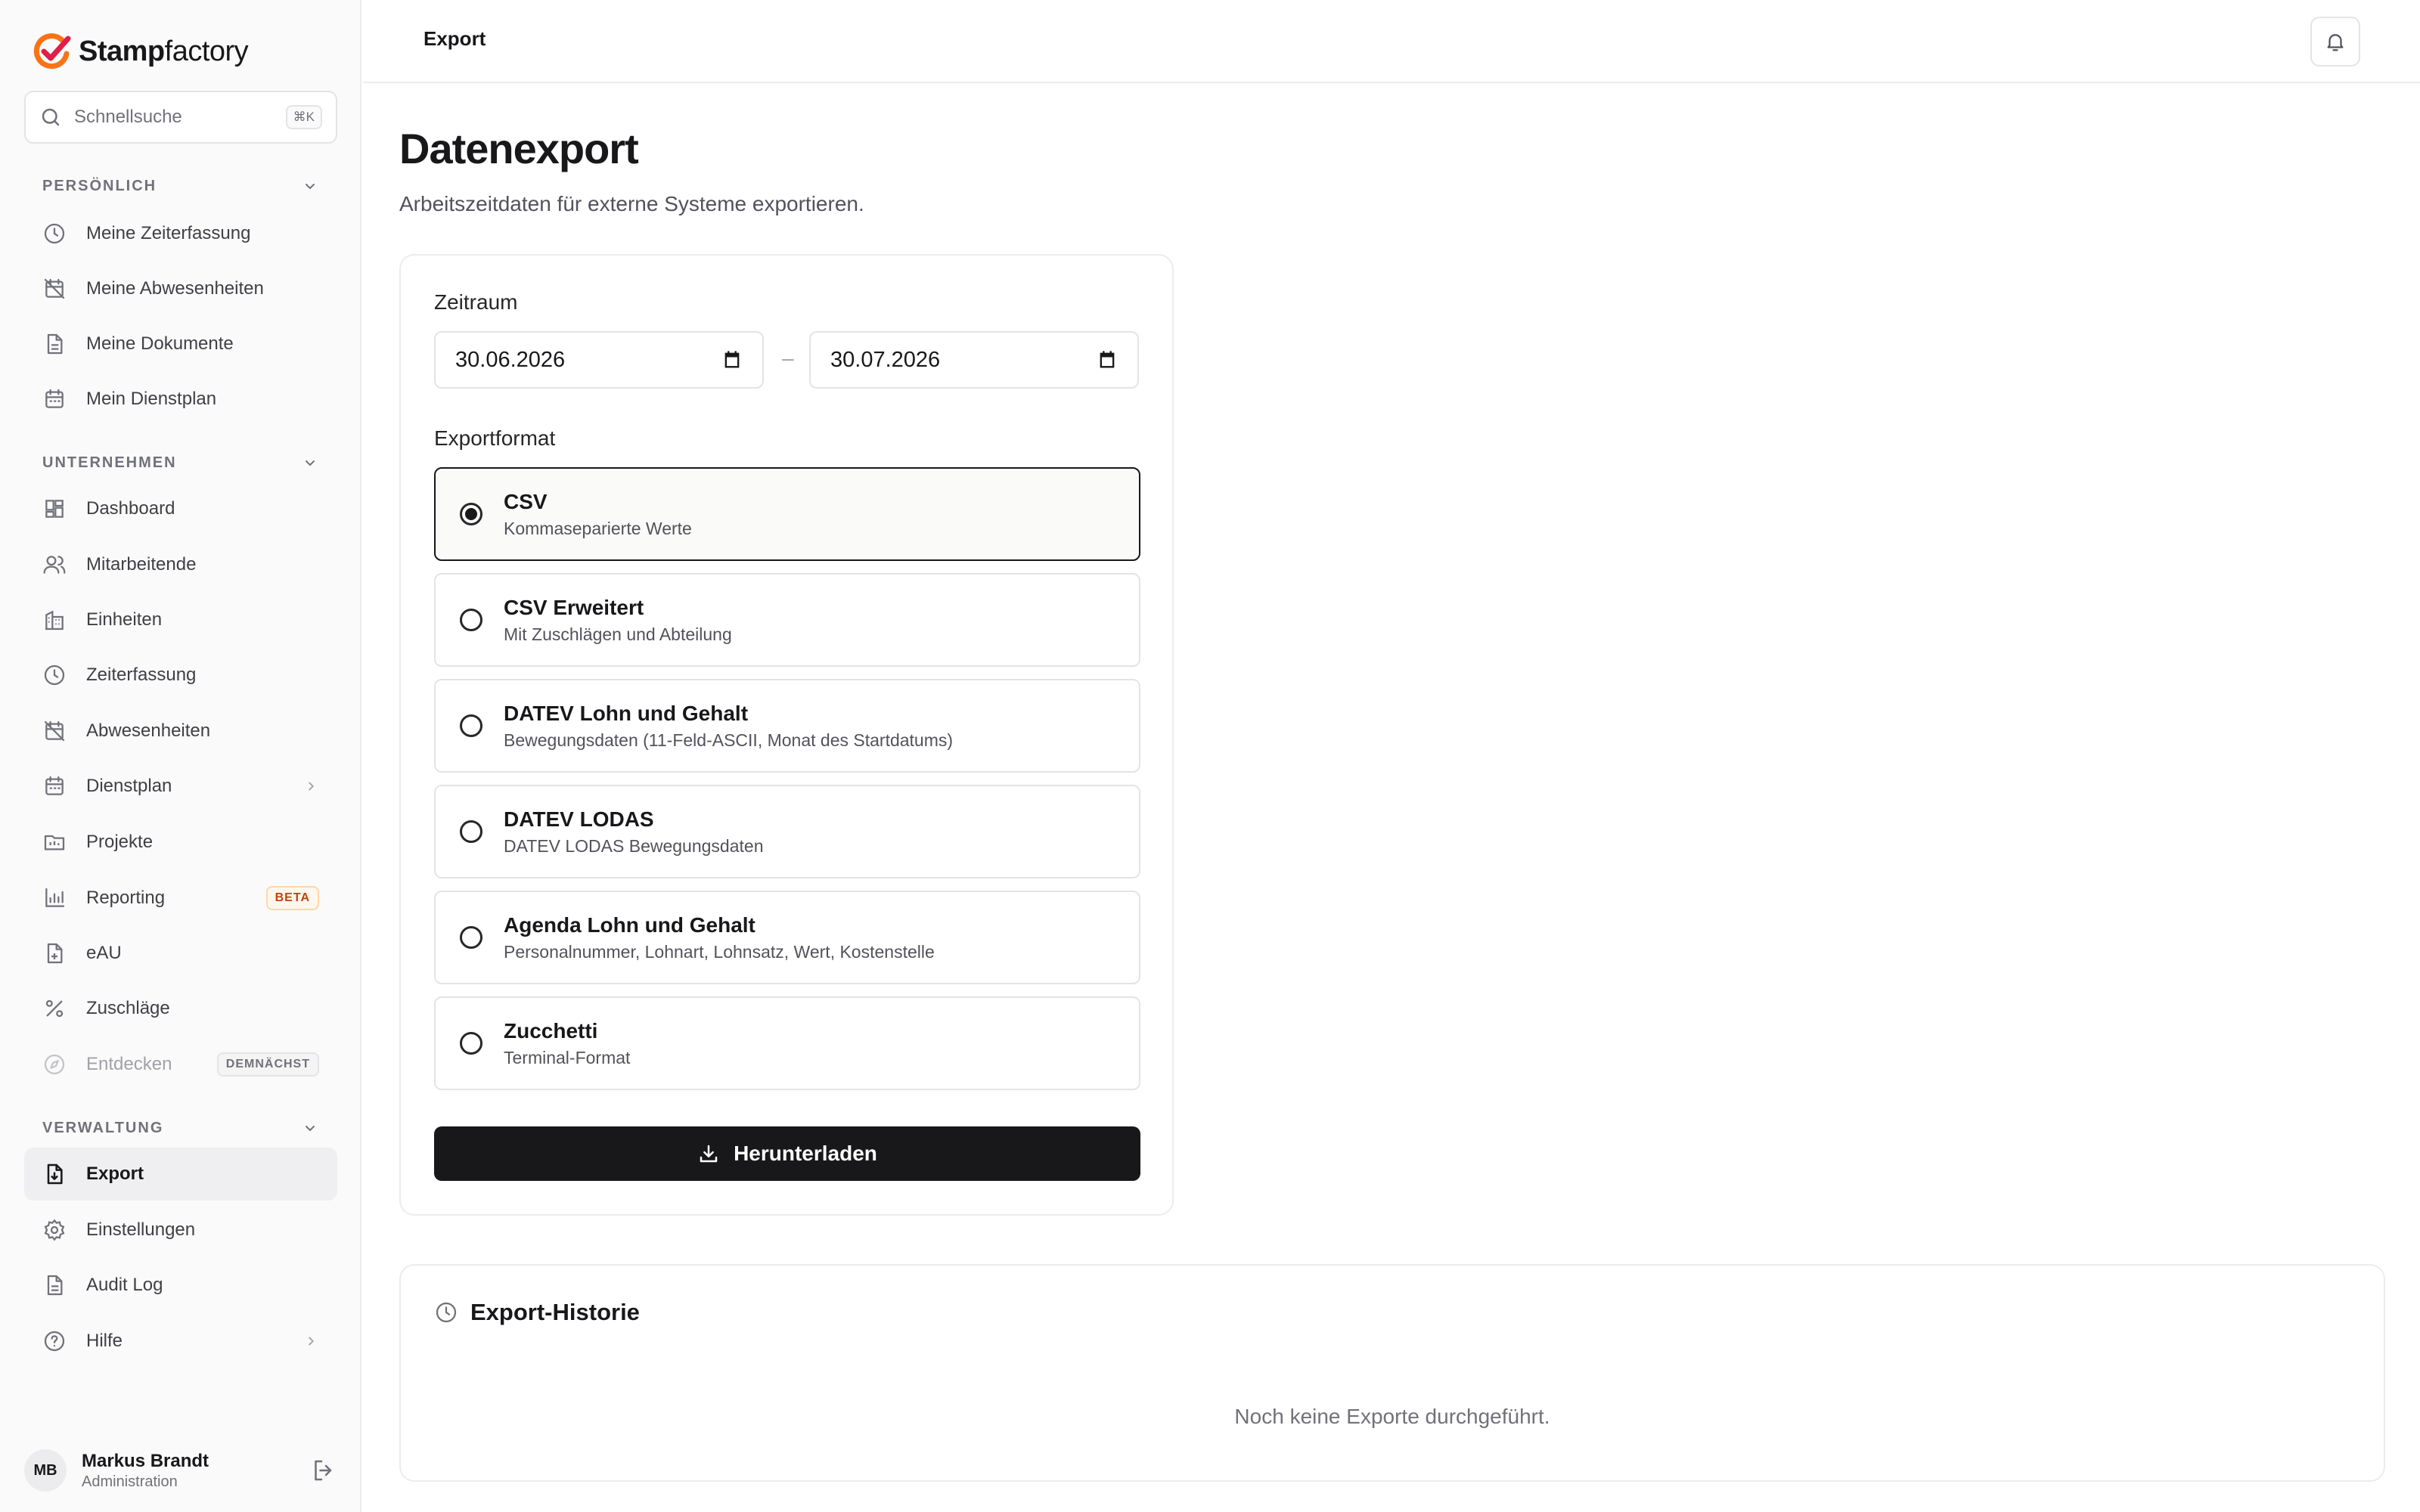  I want to click on chevron-right-icon, so click(312, 1341).